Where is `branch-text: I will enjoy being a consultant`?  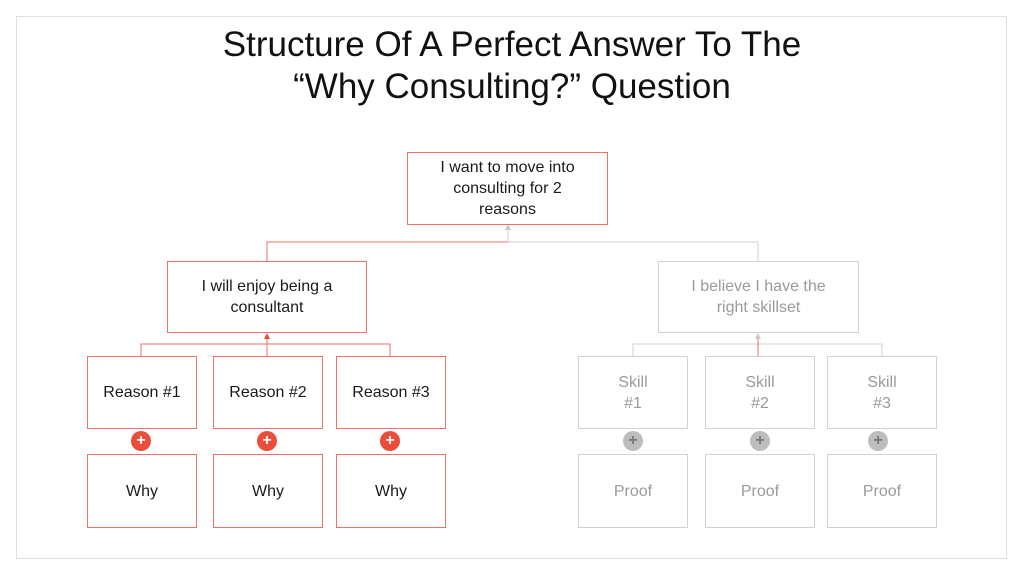 branch-text: I will enjoy being a consultant is located at coordinates (267, 297).